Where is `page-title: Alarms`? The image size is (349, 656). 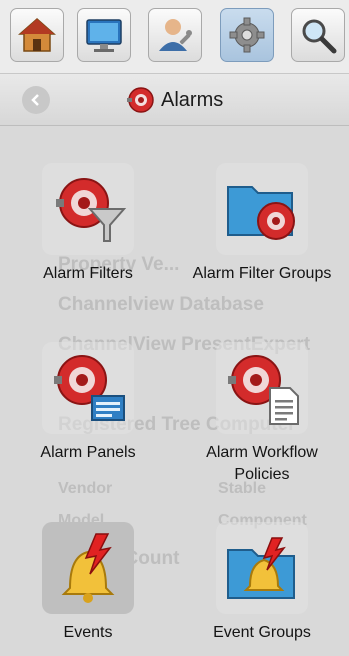
page-title: Alarms is located at coordinates (192, 99).